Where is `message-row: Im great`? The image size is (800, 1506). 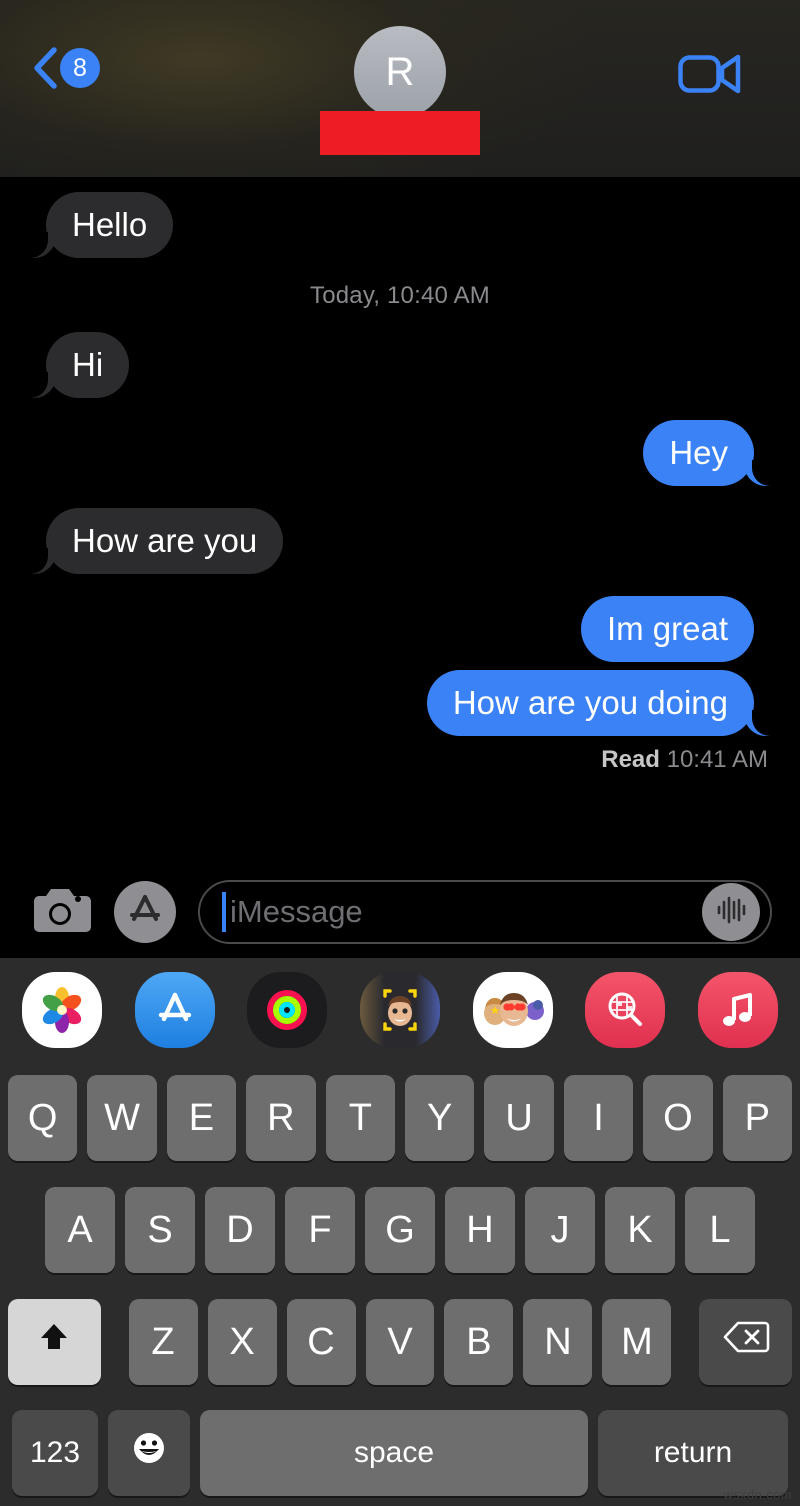 message-row: Im great is located at coordinates (400, 628).